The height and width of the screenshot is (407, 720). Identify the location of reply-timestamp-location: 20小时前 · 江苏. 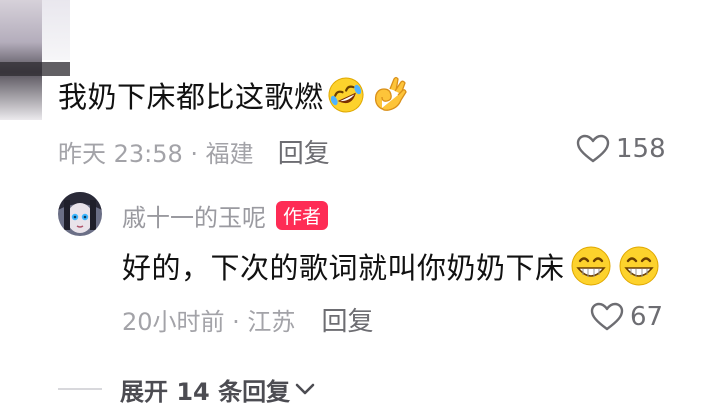
(209, 321).